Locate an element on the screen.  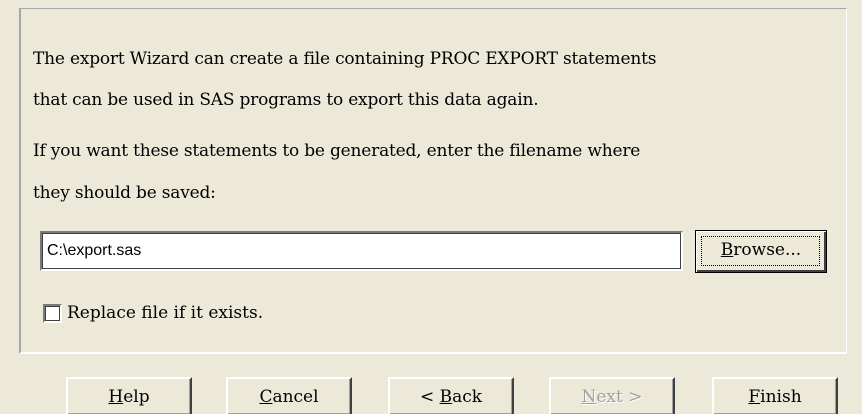
replace-label: Replace file if it exists. is located at coordinates (165, 313).